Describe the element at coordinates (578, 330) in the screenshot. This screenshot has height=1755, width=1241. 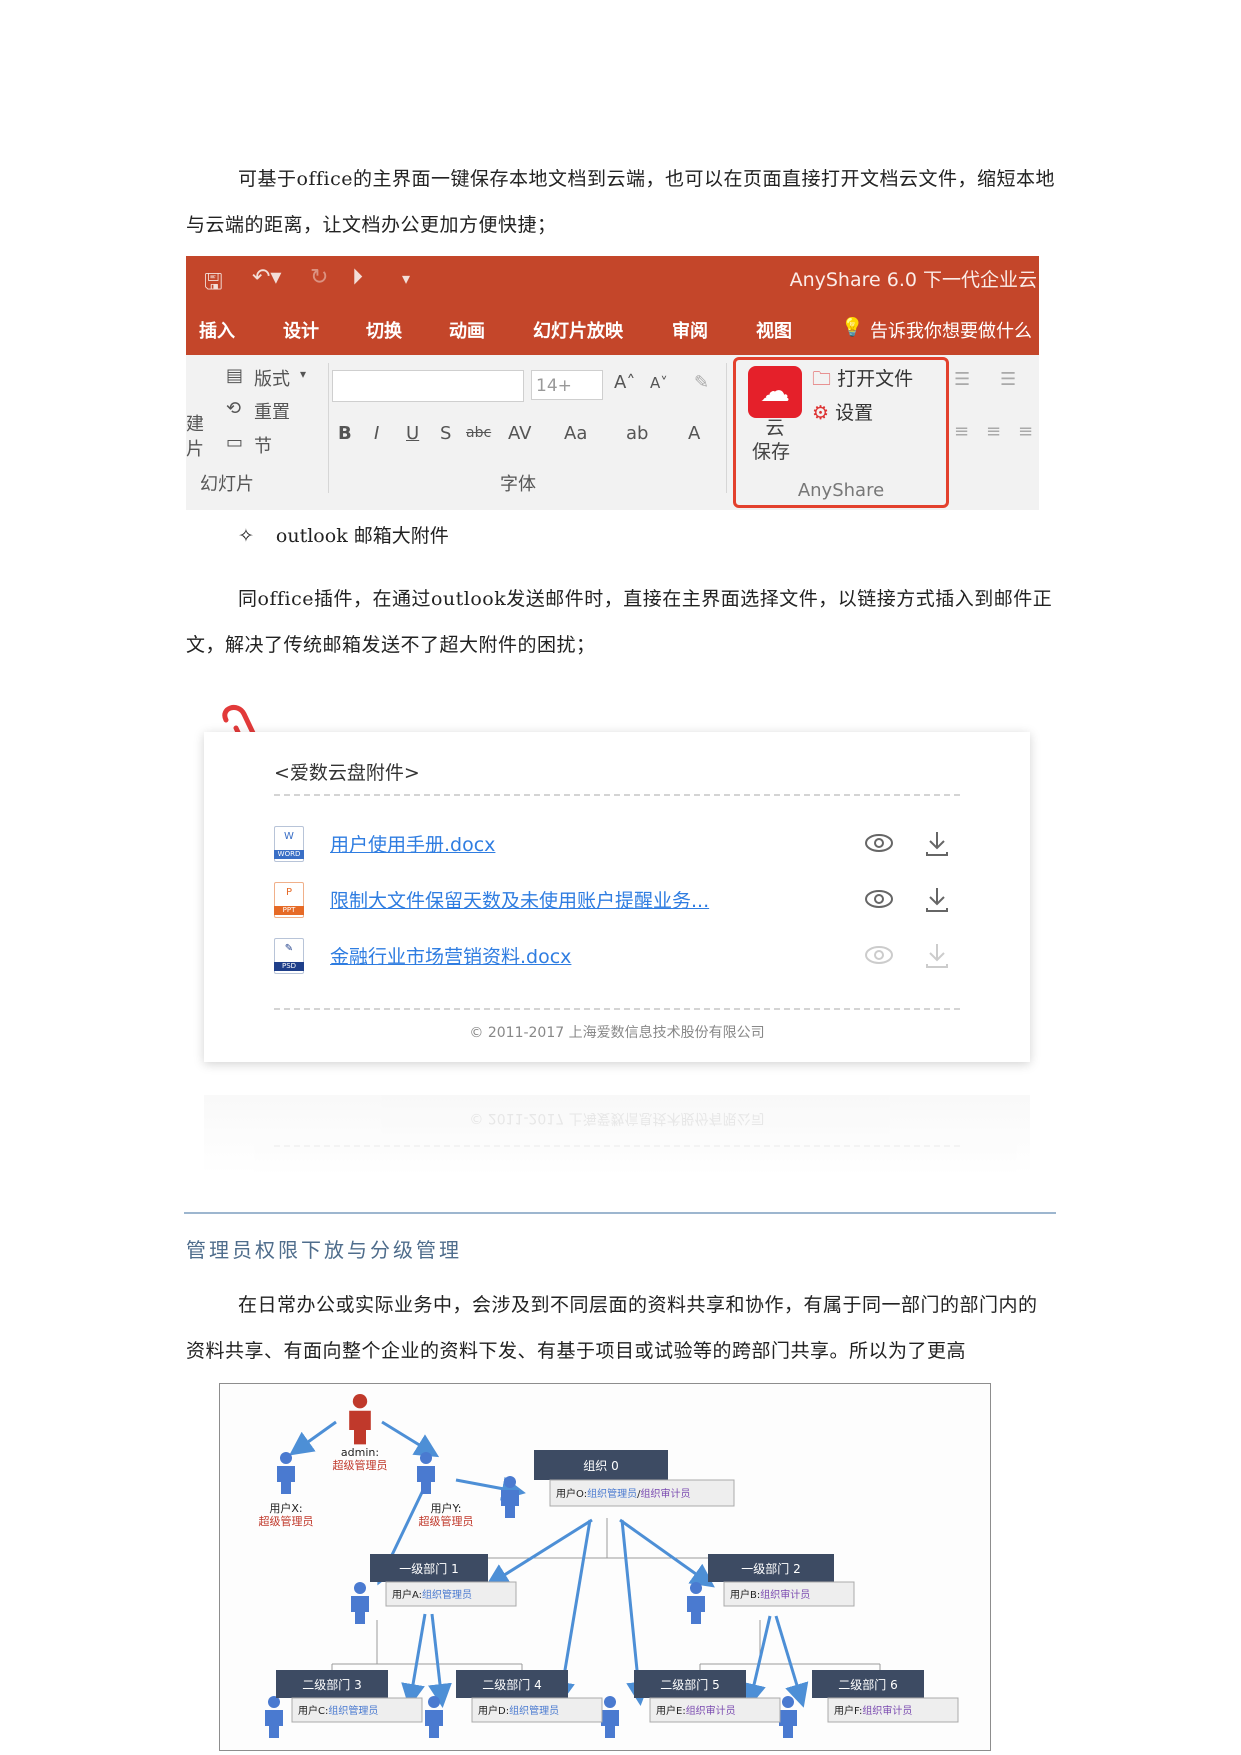
I see `tab-slideshow: 幻灯片放映` at that location.